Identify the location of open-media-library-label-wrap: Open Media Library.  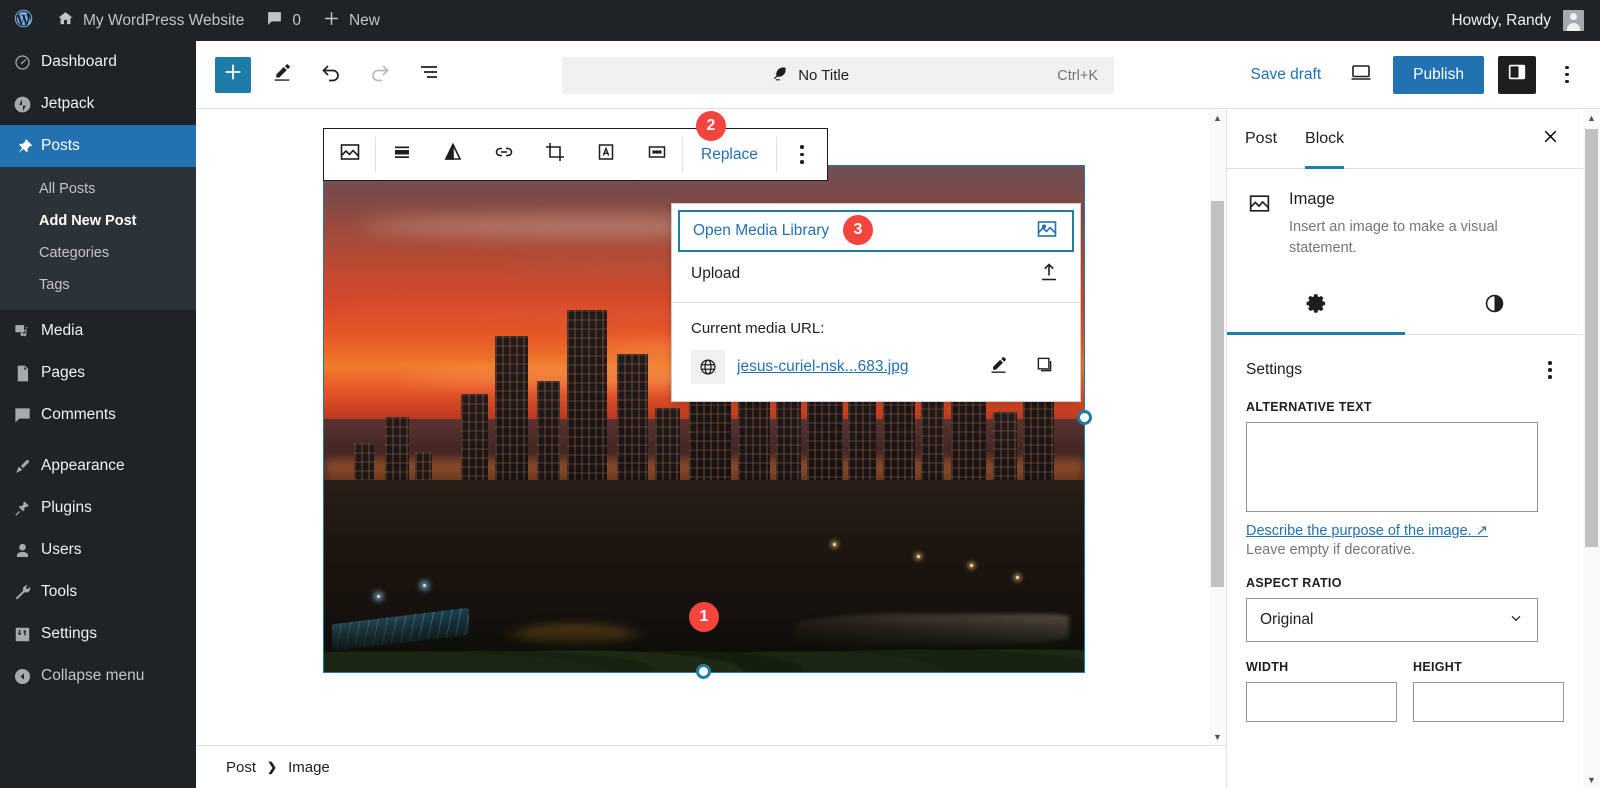
(761, 231).